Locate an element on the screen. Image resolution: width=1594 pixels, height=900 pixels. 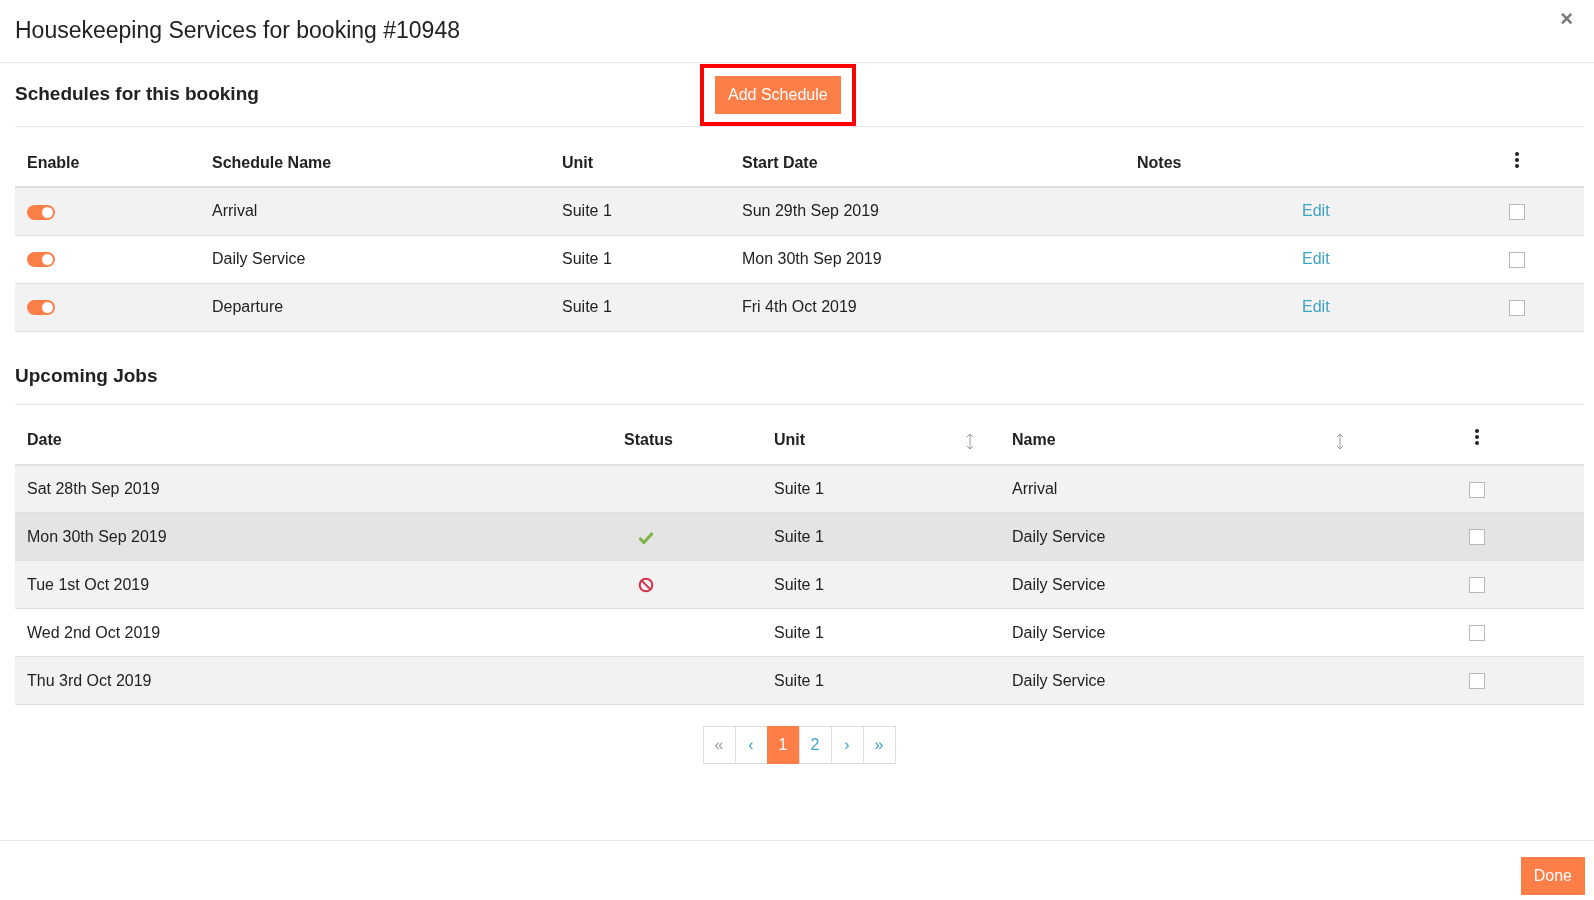
page-link: 1 is located at coordinates (783, 745).